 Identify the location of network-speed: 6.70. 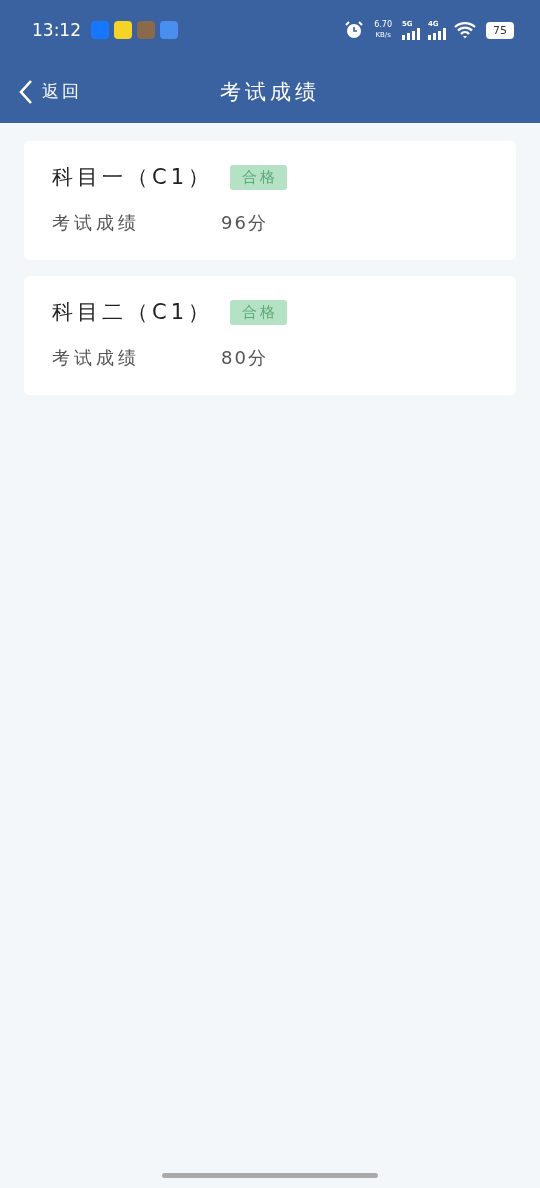
(383, 25).